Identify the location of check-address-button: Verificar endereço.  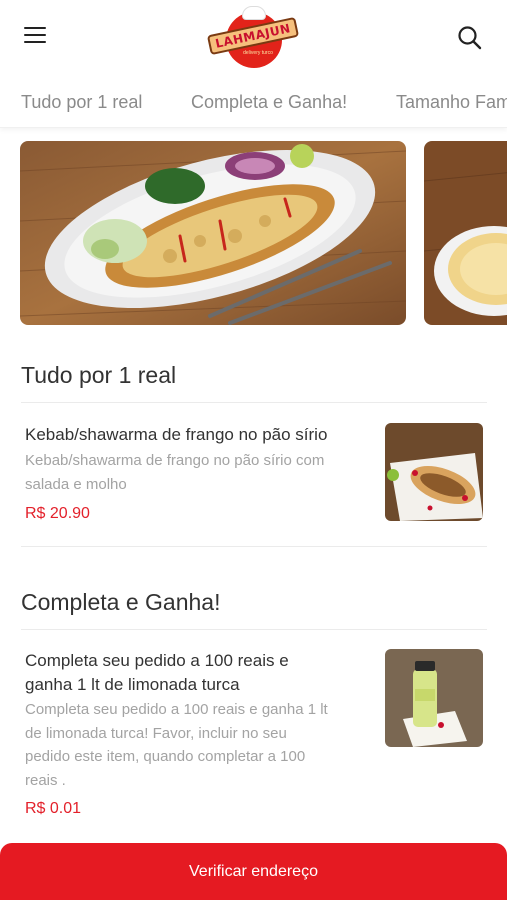
(253, 871).